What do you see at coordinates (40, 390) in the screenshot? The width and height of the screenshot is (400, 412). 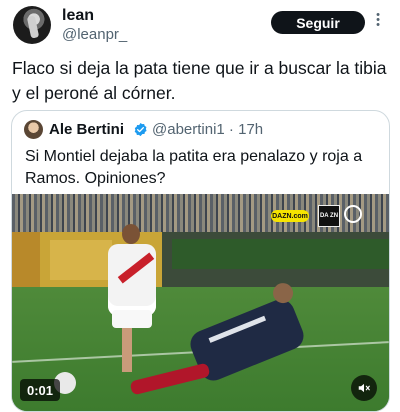 I see `video-duration: 0:01` at bounding box center [40, 390].